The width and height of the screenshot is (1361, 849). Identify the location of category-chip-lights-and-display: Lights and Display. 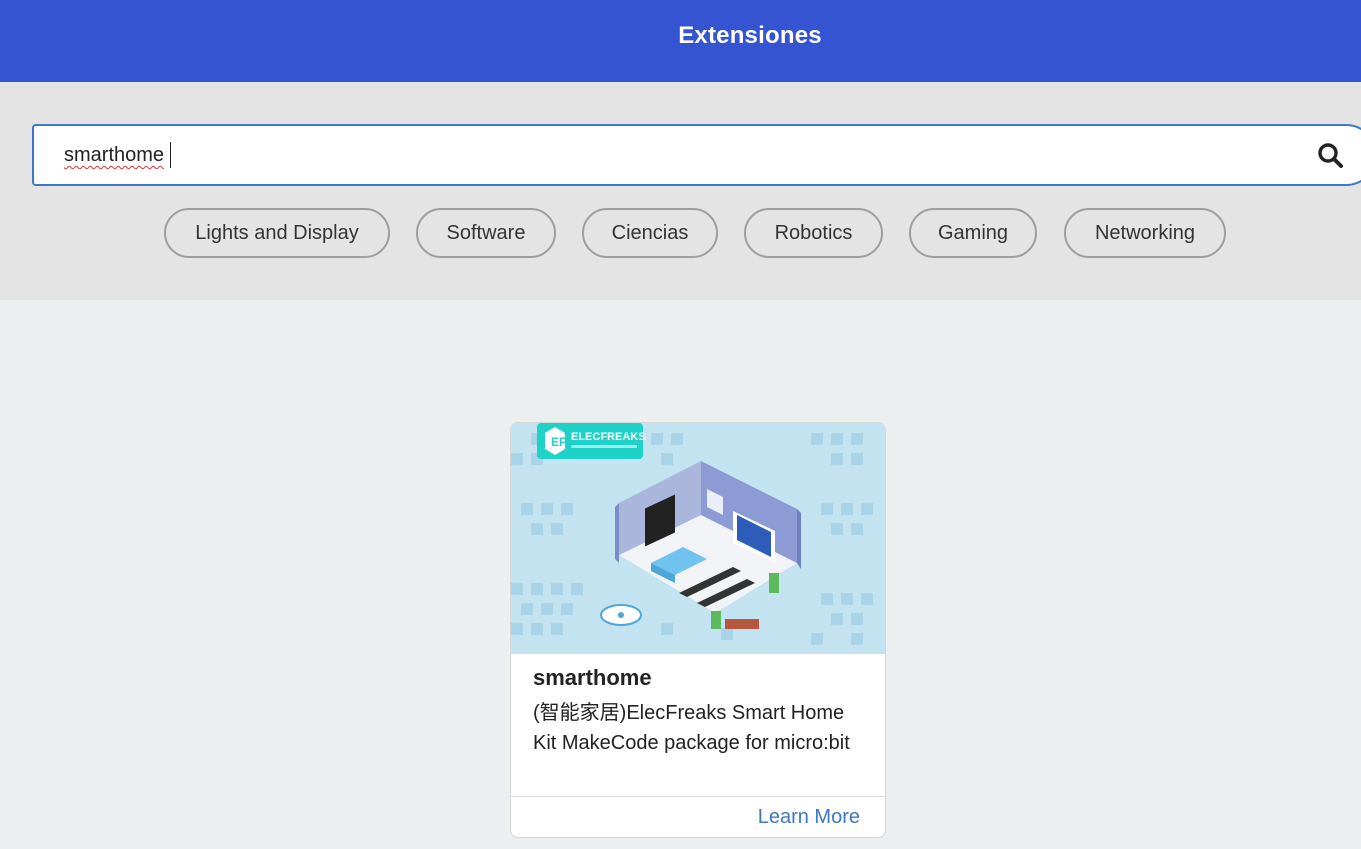
(277, 233).